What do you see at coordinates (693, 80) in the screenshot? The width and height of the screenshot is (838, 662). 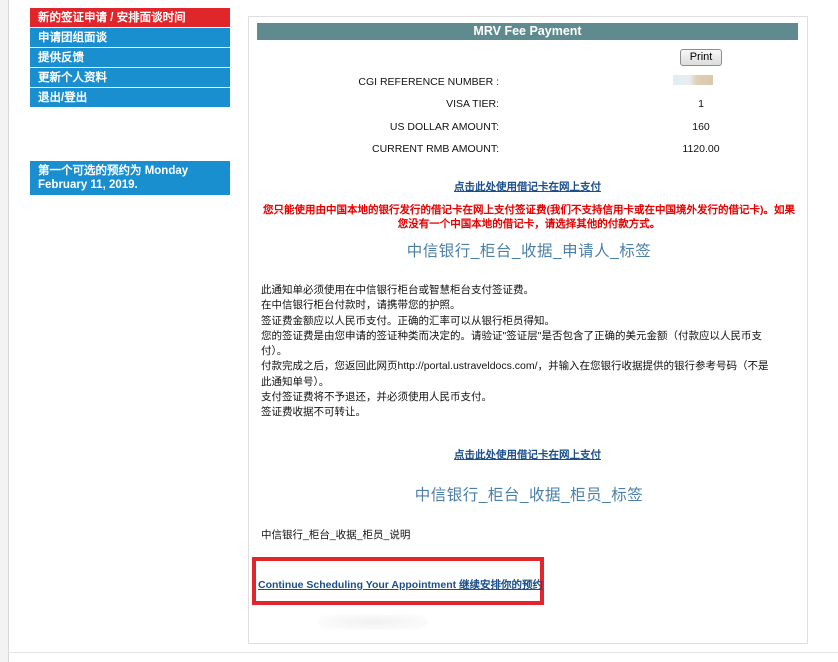 I see `redacted-reference-number` at bounding box center [693, 80].